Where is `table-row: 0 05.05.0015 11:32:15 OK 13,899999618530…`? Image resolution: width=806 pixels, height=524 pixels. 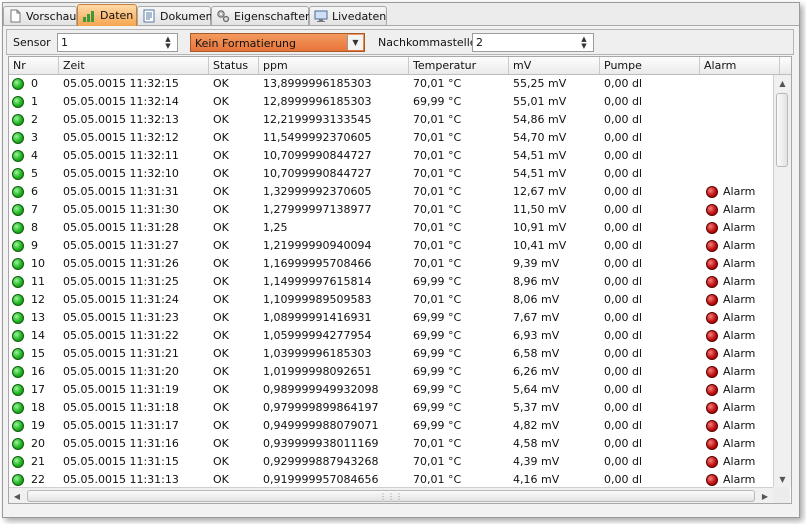
table-row: 0 05.05.0015 11:32:15 OK 13,899999618530… is located at coordinates (391, 84).